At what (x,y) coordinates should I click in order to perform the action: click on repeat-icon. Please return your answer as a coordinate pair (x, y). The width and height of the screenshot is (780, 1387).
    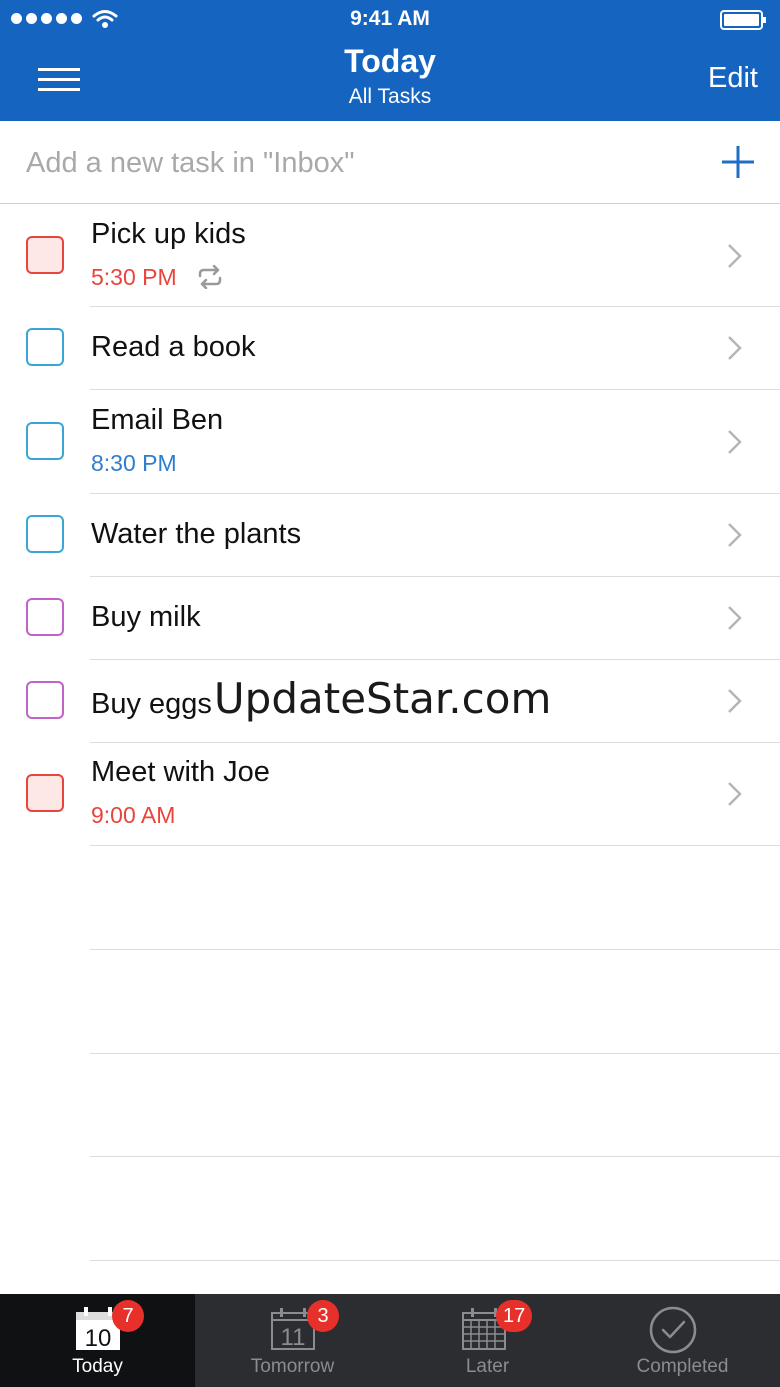
    Looking at the image, I should click on (210, 277).